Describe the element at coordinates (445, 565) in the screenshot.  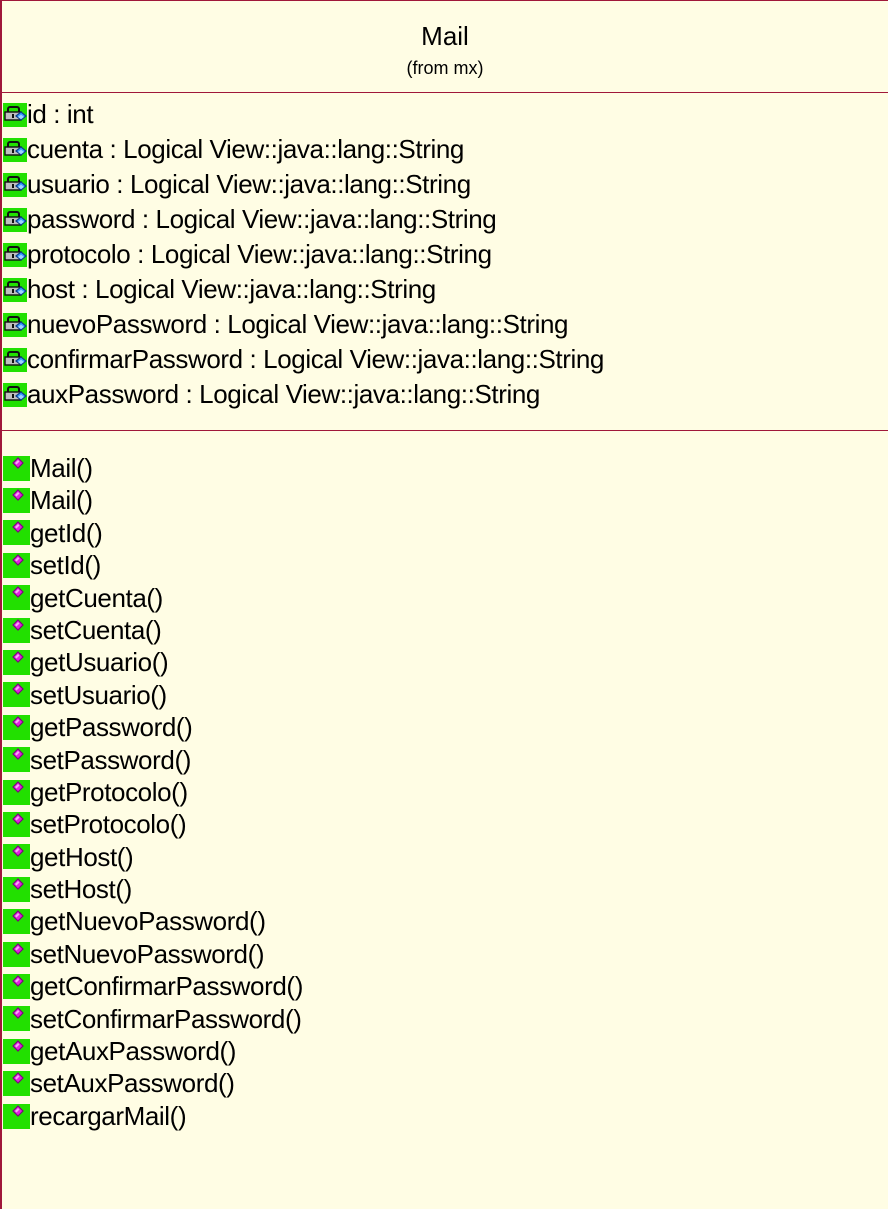
I see `operation-row: setId()` at that location.